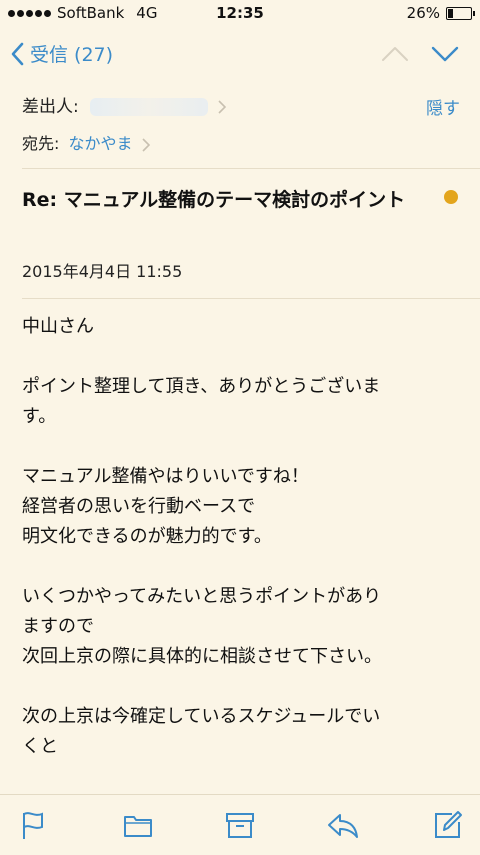 The height and width of the screenshot is (855, 480). What do you see at coordinates (242, 732) in the screenshot?
I see `body-paragraph: 次の上京は今確定しているスケジュールでい くと` at bounding box center [242, 732].